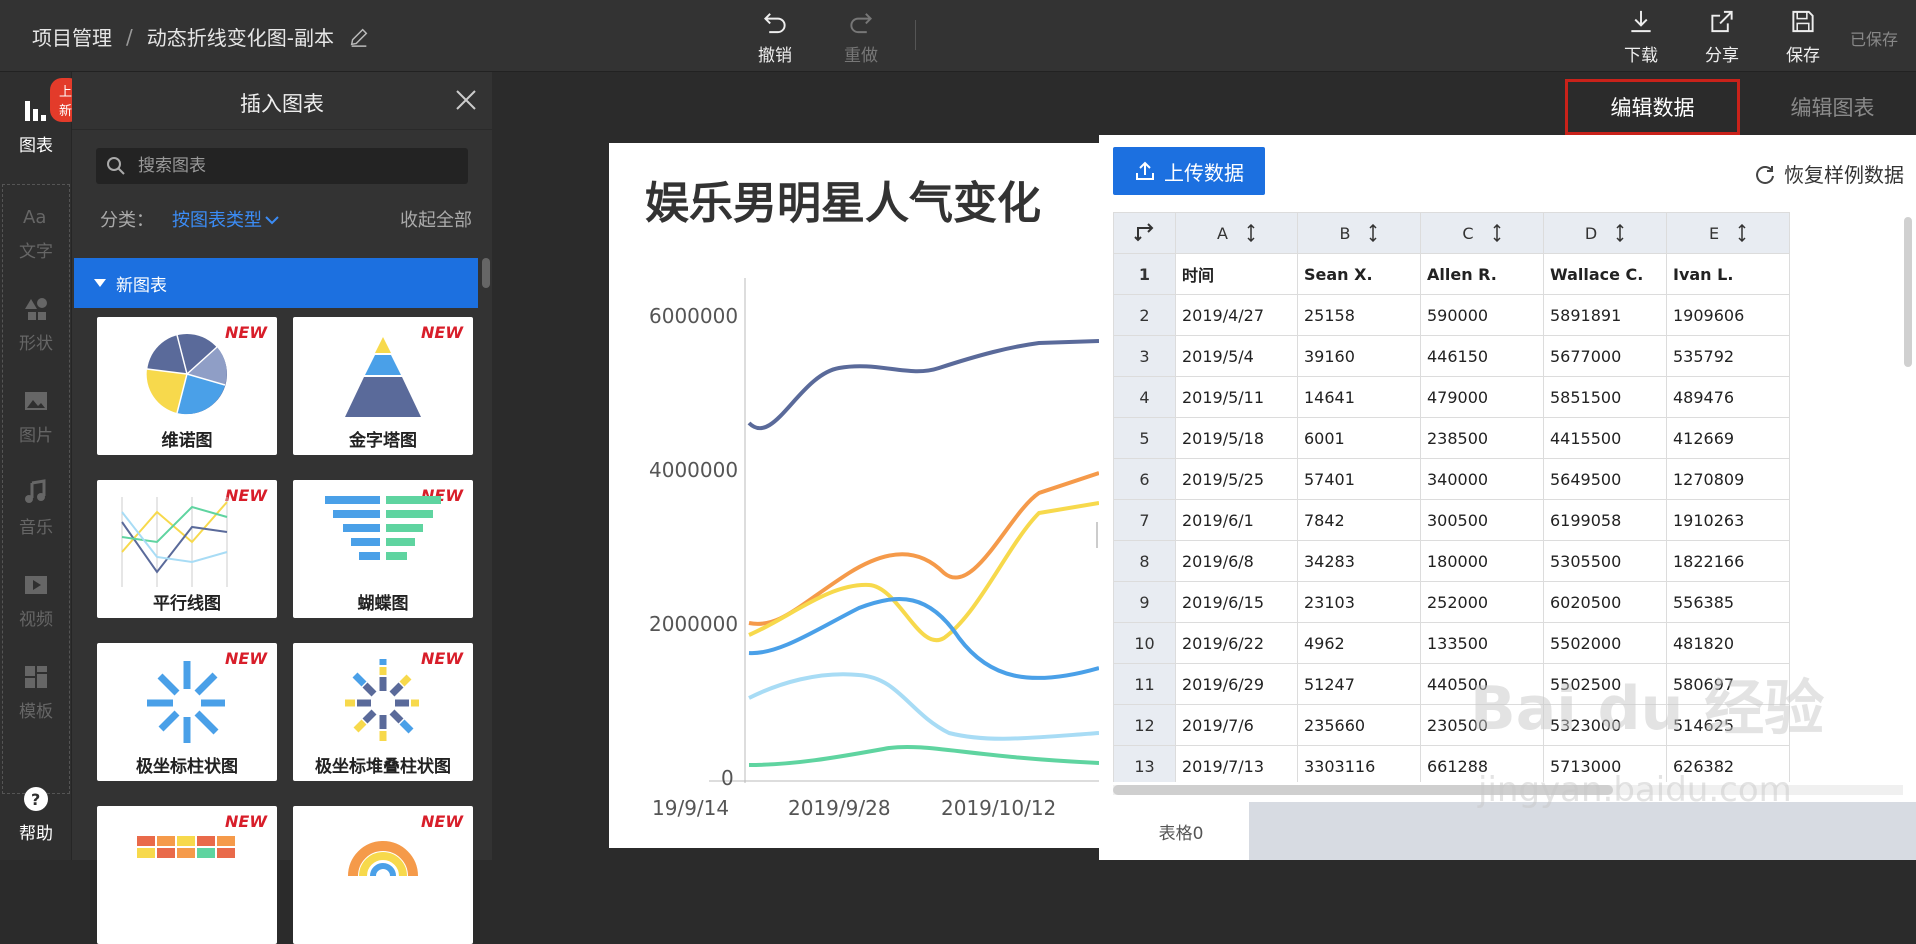 The width and height of the screenshot is (1916, 944). Describe the element at coordinates (1236, 684) in the screenshot. I see `table-cell: 2019/6/29` at that location.